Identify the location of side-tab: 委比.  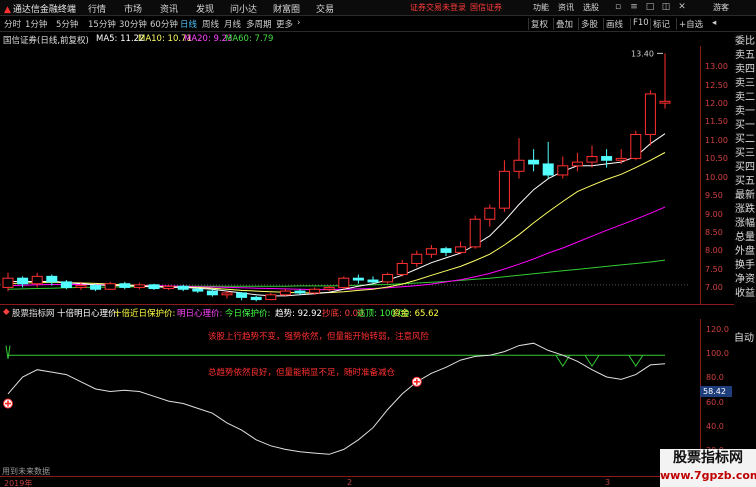
(745, 41).